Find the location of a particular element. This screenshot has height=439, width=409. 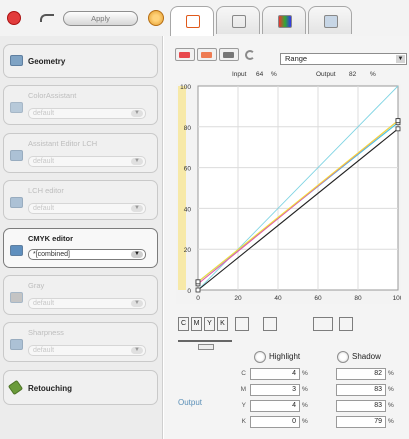

curve-tab-icon is located at coordinates (193, 21).